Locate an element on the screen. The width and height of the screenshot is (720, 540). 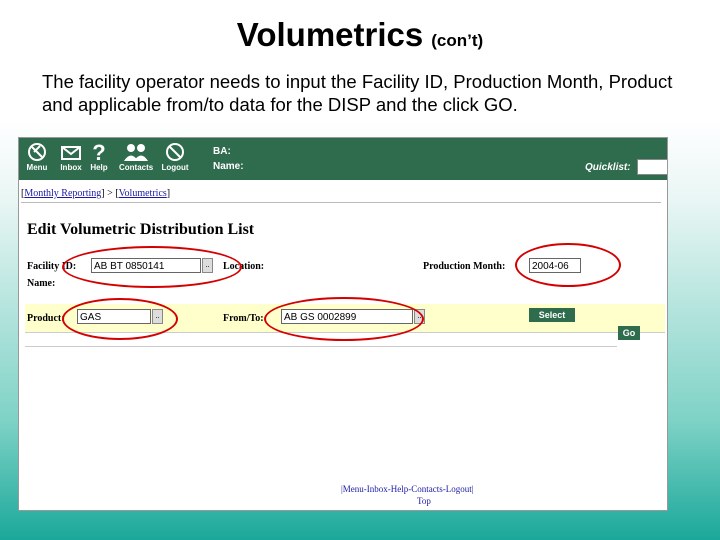
production-month-label: Production Month: is located at coordinates (464, 266).